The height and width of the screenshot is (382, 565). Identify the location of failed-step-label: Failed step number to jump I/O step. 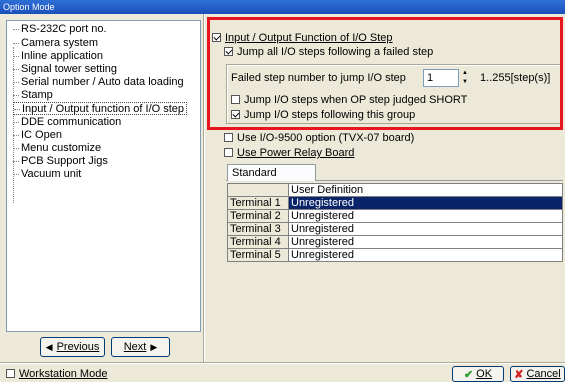
(318, 78).